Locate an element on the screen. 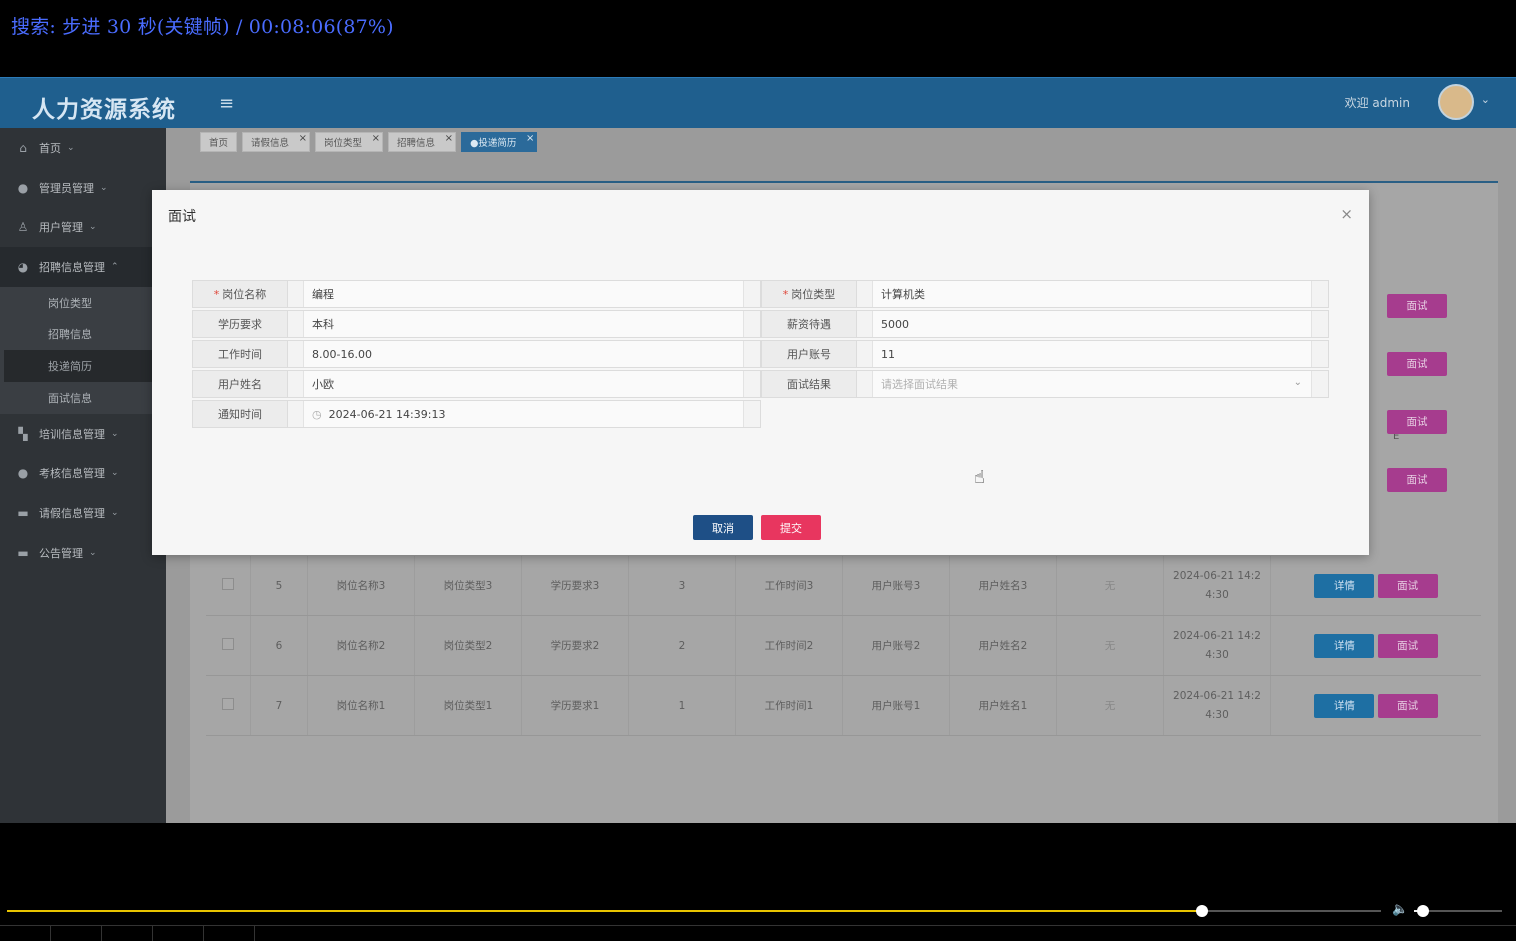 This screenshot has height=941, width=1516. field-work-time: 工作时间 8.00-16.00 is located at coordinates (476, 354).